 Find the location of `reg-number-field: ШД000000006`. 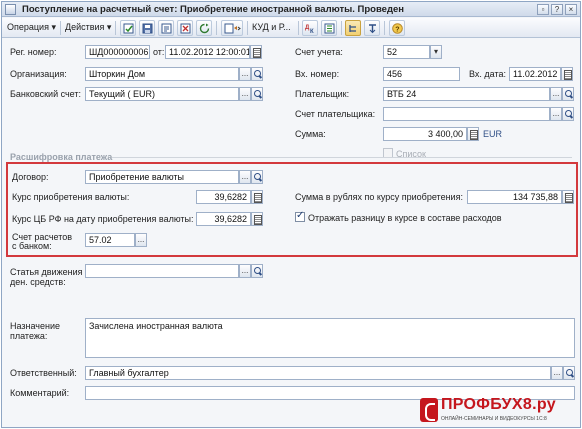

reg-number-field: ШД000000006 is located at coordinates (117, 52).